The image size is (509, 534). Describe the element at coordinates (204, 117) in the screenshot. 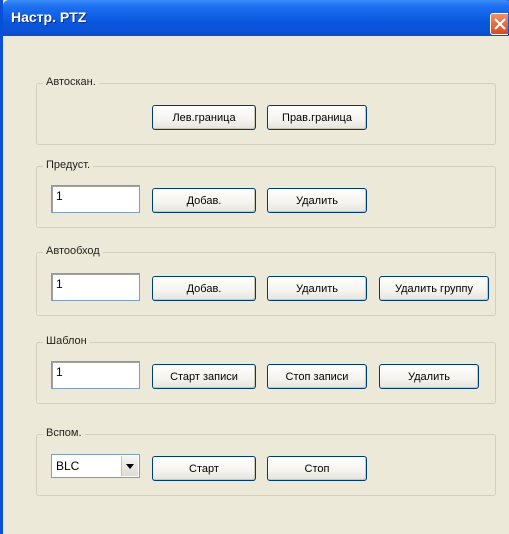

I see `left-bound-button: Лев.граница` at that location.